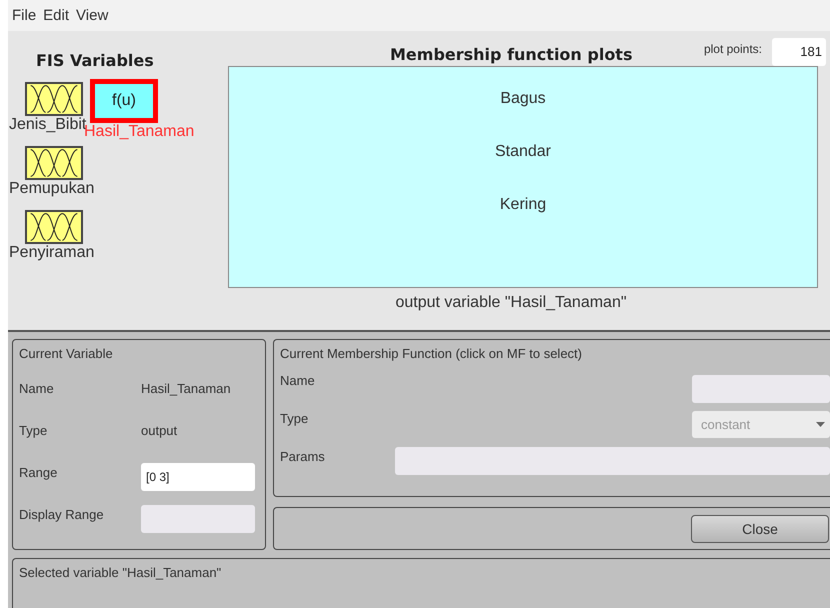 Image resolution: width=830 pixels, height=608 pixels. What do you see at coordinates (56, 15) in the screenshot?
I see `menu-item: Edit` at bounding box center [56, 15].